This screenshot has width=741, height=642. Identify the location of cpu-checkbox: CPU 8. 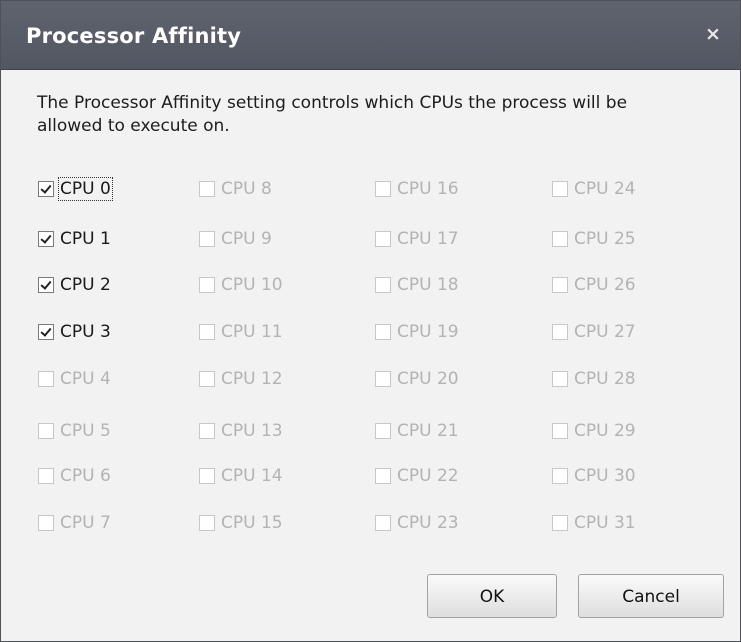
(235, 189).